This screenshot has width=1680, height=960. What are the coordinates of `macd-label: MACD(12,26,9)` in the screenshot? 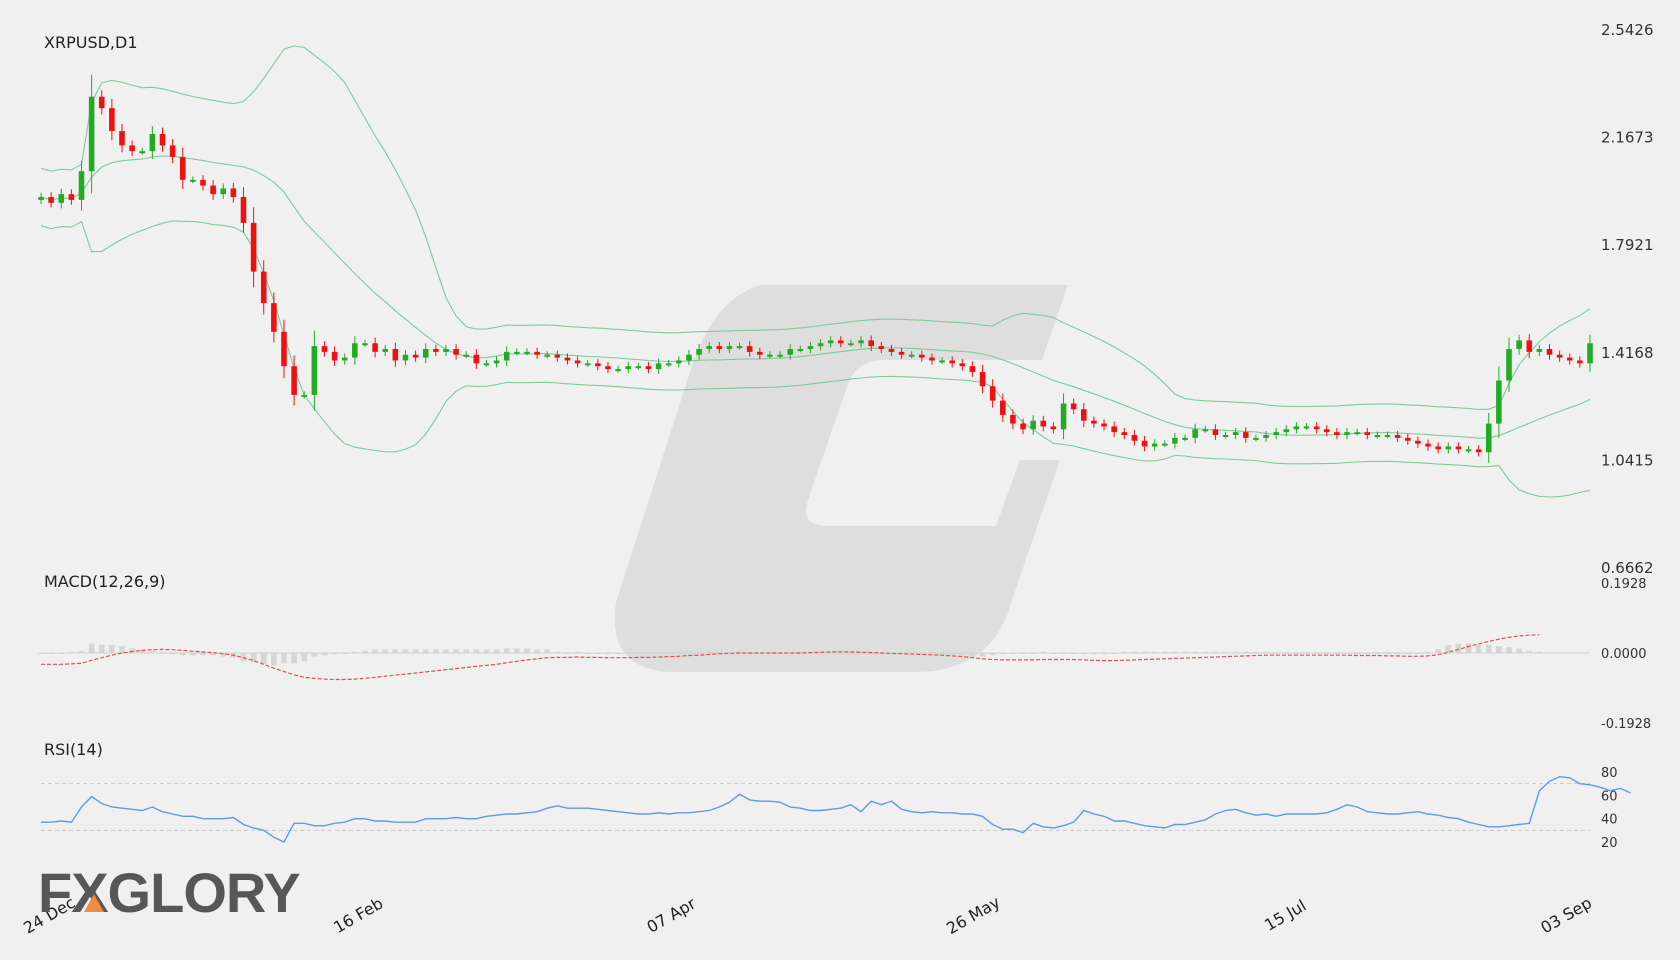 It's located at (105, 581).